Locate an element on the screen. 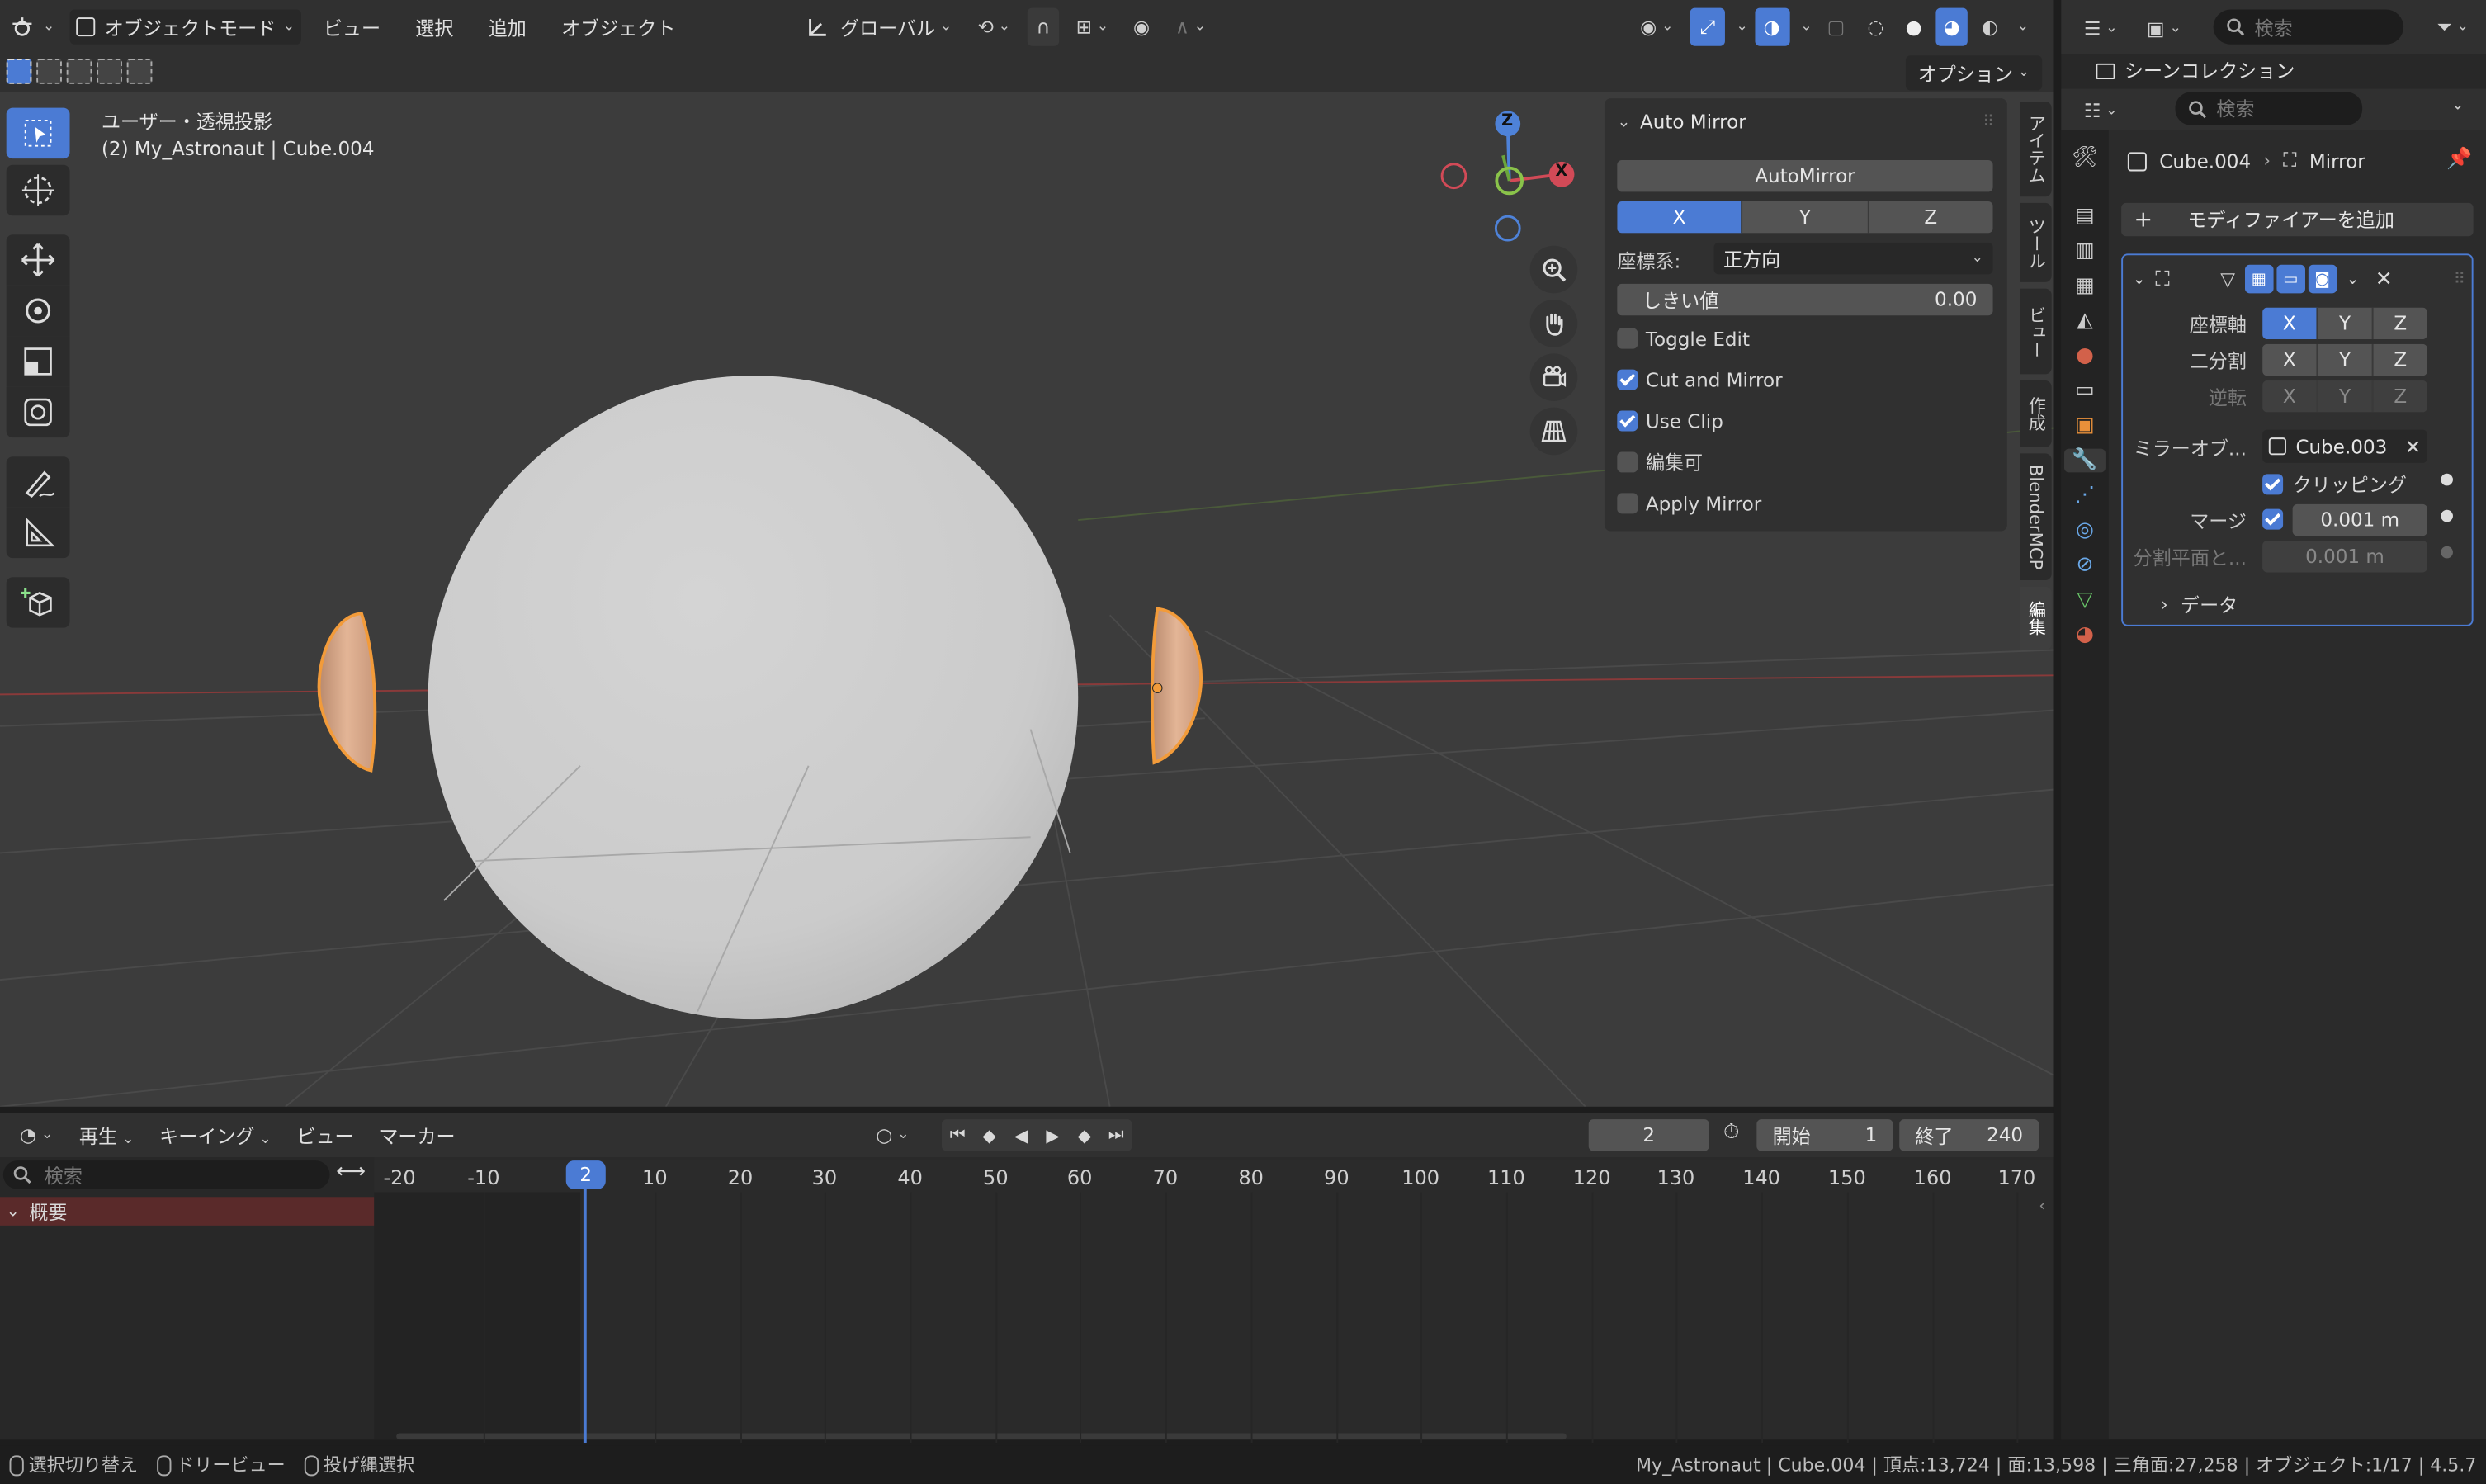 The image size is (2486, 1484). jump-start-icon: ⏮ is located at coordinates (957, 1135).